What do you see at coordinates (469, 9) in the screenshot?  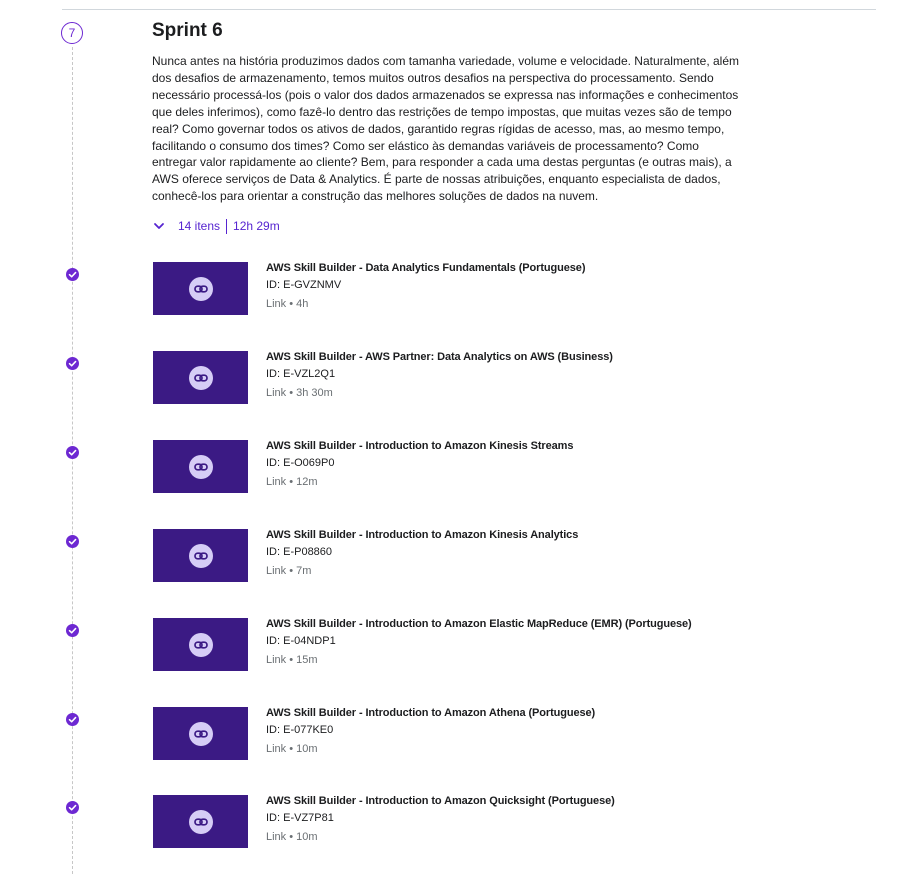 I see `section-divider` at bounding box center [469, 9].